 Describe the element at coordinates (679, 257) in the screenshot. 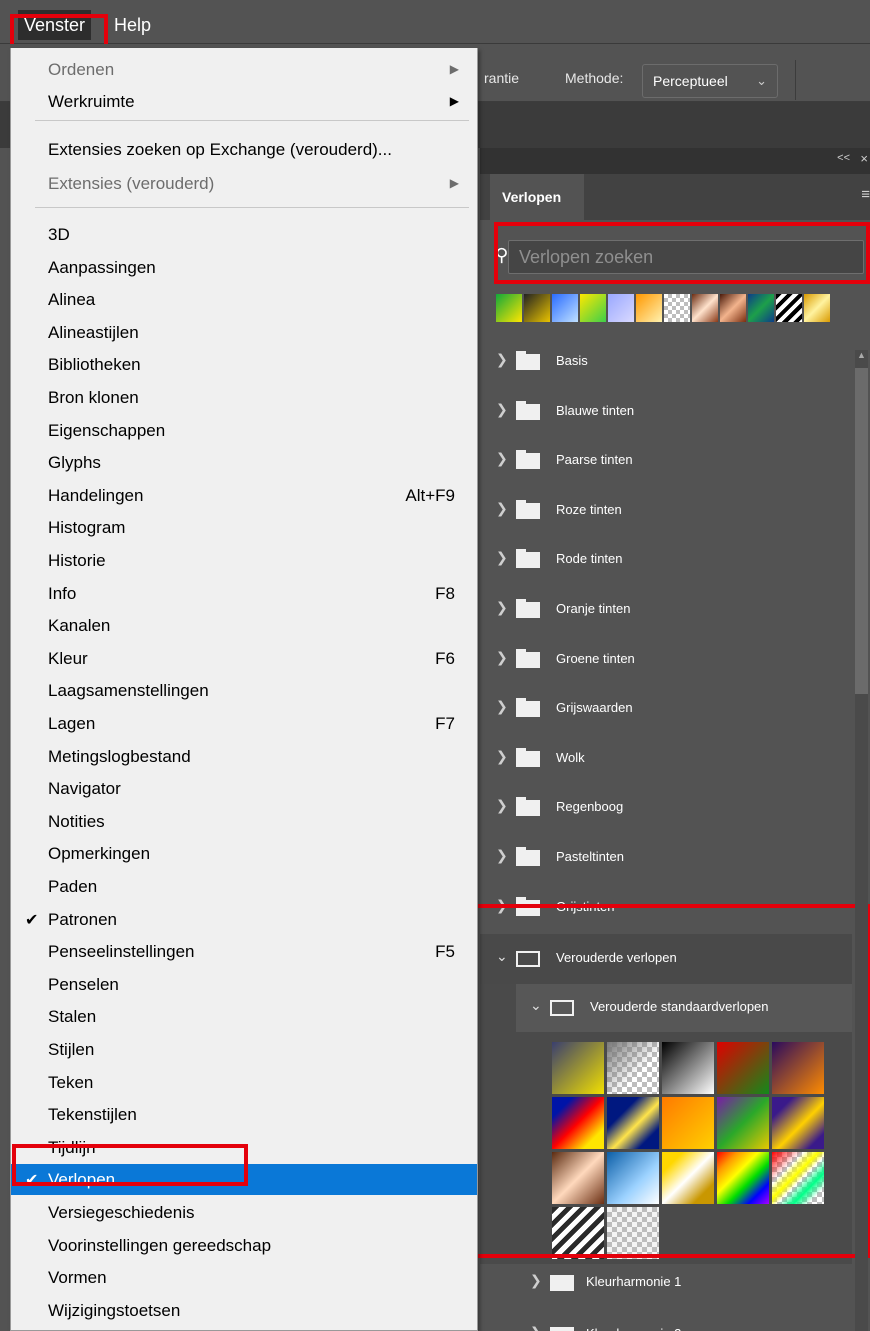

I see `gradient-search-input: ⚲ Verlopen zoeken` at that location.